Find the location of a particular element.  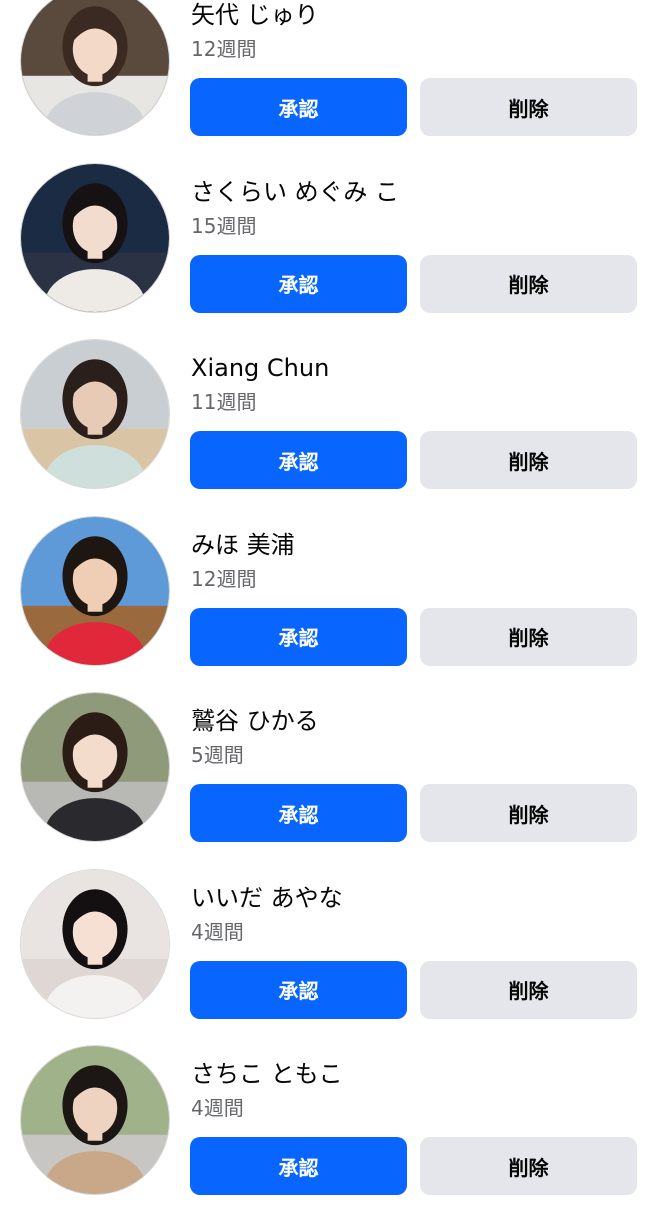

request-age: 15週間 is located at coordinates (224, 225).